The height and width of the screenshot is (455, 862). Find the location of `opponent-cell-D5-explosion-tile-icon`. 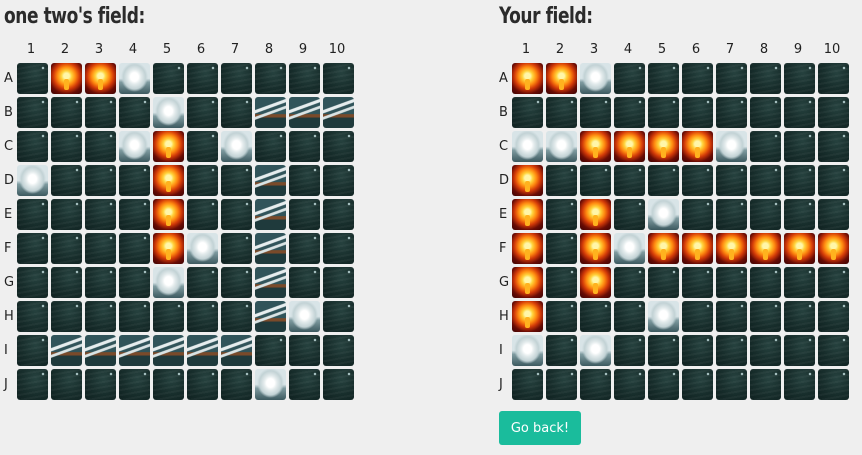

opponent-cell-D5-explosion-tile-icon is located at coordinates (168, 180).